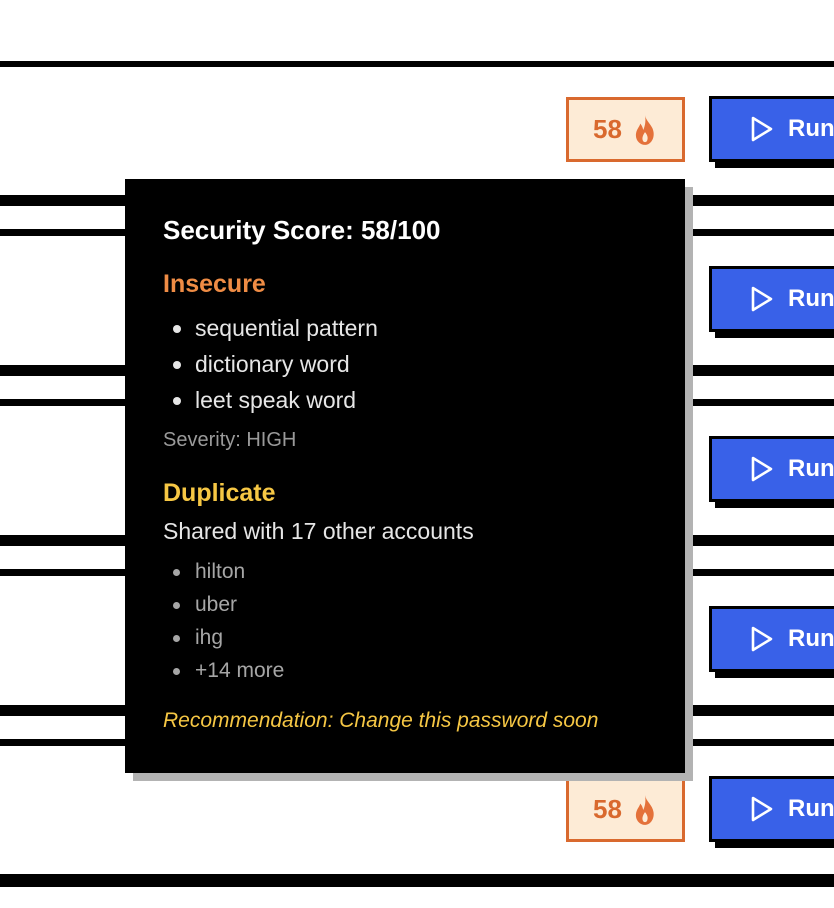  I want to click on duplicate-heading: Duplicate, so click(219, 493).